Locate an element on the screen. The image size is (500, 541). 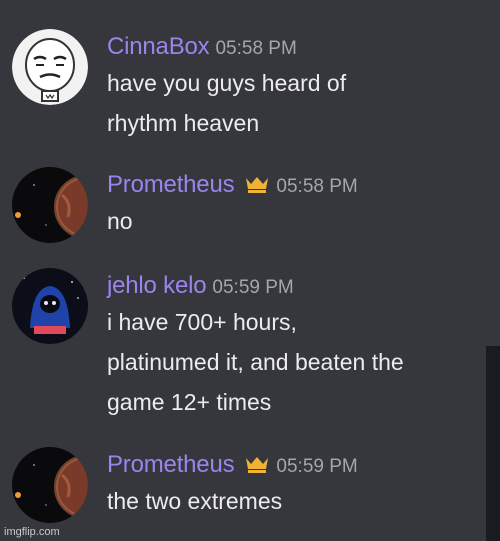
meme-face-avatar-image is located at coordinates (50, 67).